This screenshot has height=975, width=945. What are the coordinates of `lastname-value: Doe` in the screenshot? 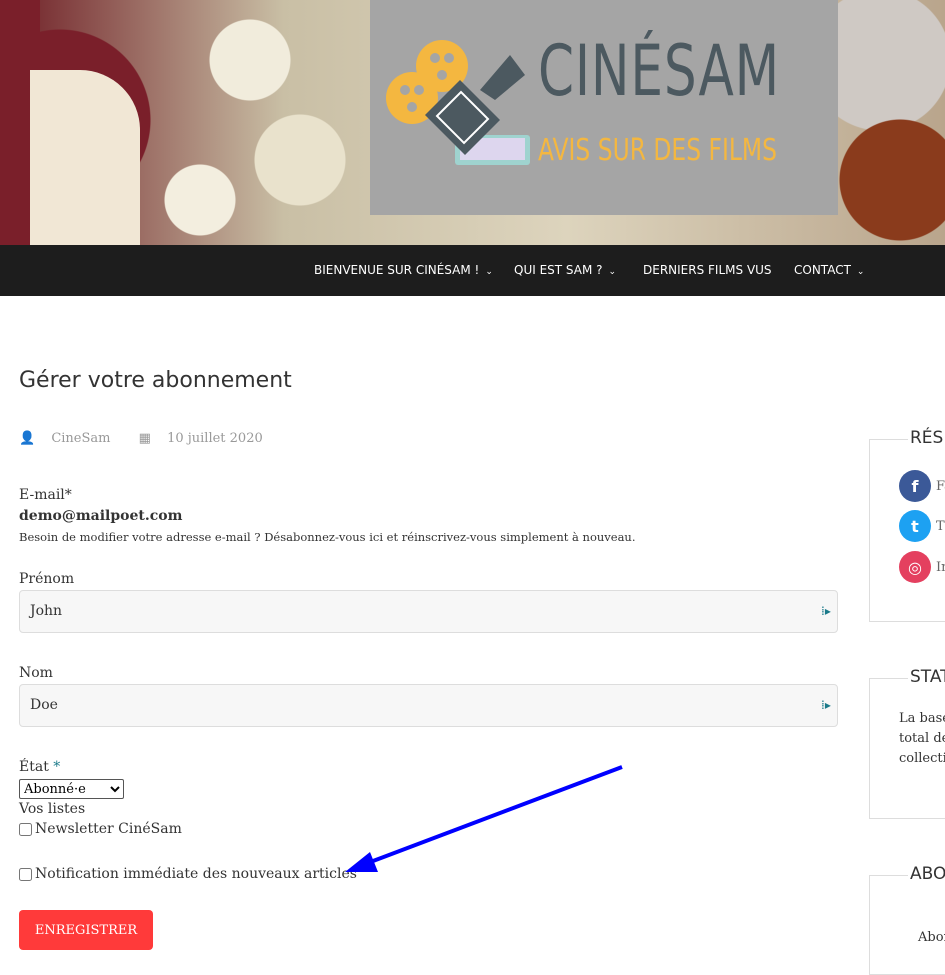 It's located at (44, 705).